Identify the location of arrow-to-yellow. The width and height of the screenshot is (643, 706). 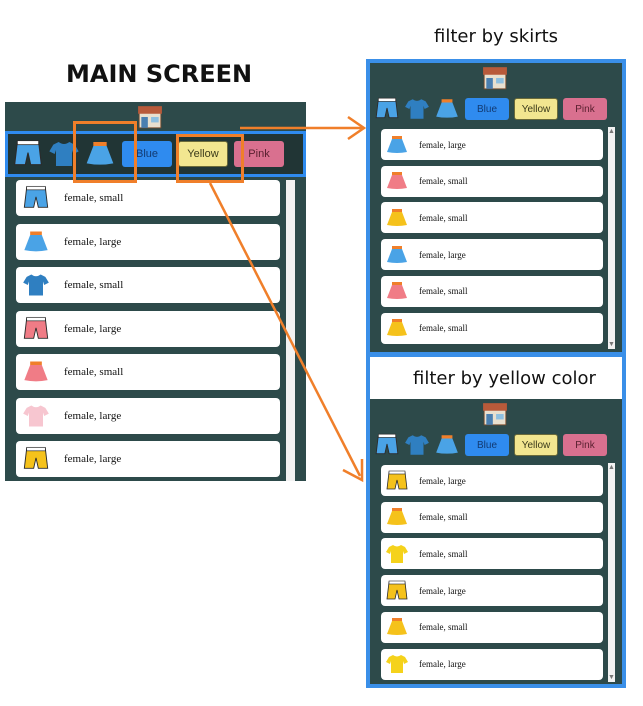
(285, 329).